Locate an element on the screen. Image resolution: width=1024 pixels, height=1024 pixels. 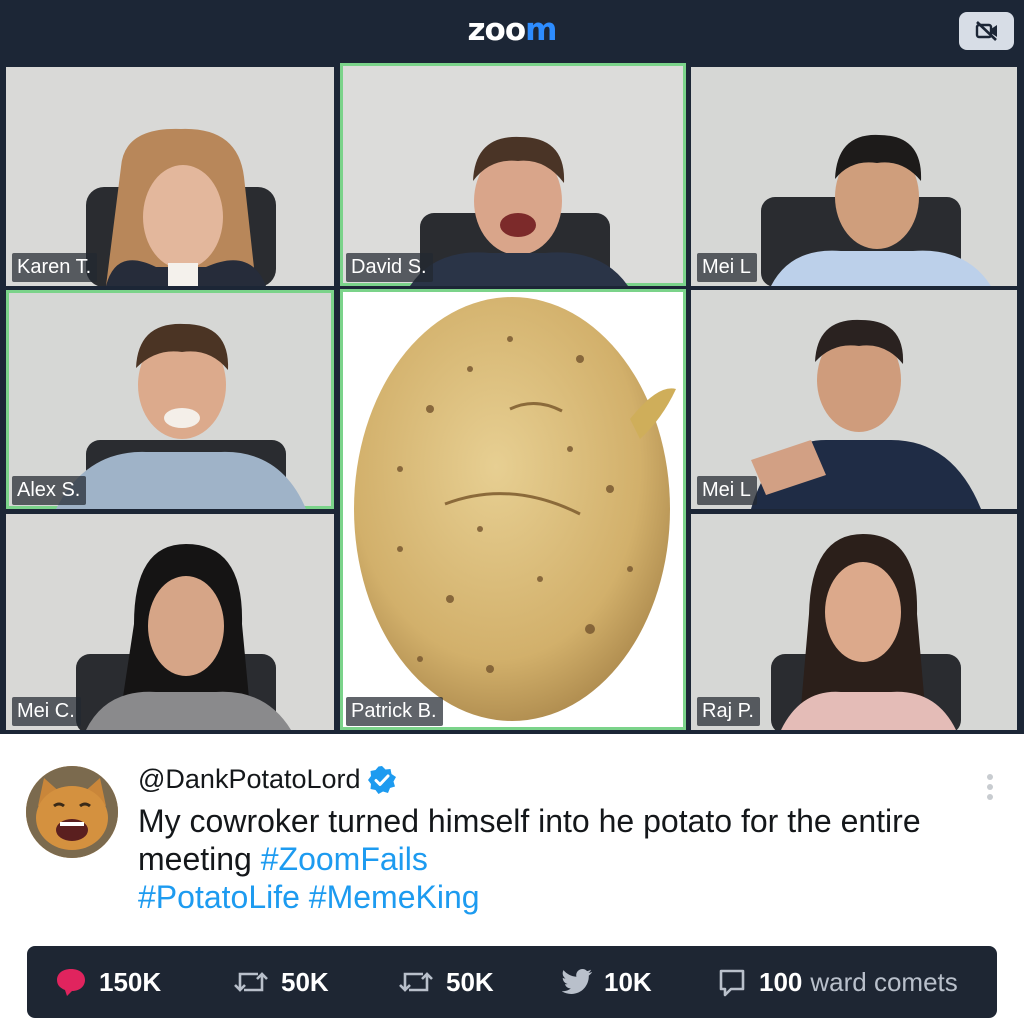
participant-tile: Karen T. is located at coordinates (170, 176).